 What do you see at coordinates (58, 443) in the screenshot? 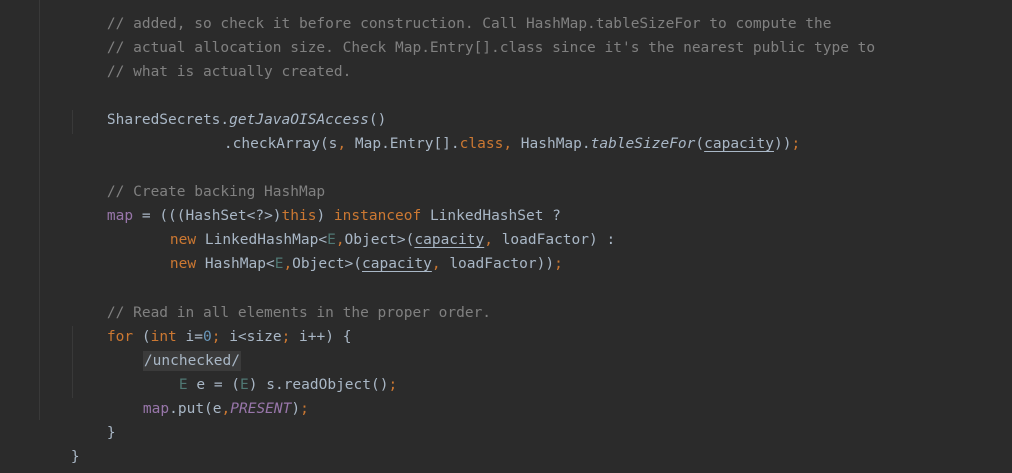
I see `code-line-19: }` at bounding box center [58, 443].